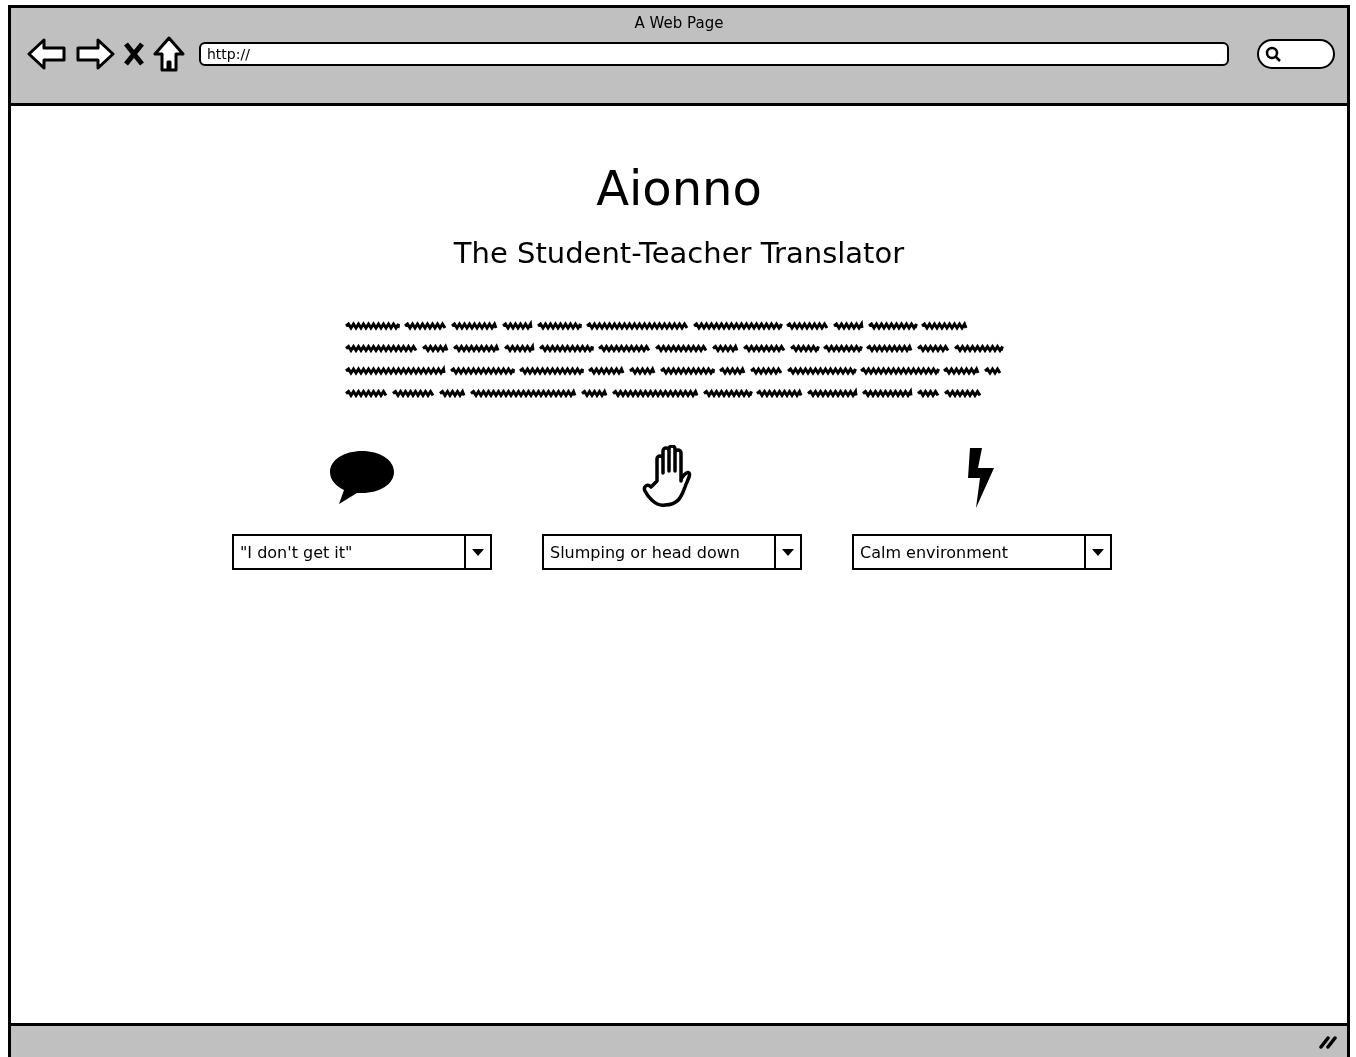 Image resolution: width=1356 pixels, height=1057 pixels. Describe the element at coordinates (1273, 54) in the screenshot. I see `search-icon` at that location.